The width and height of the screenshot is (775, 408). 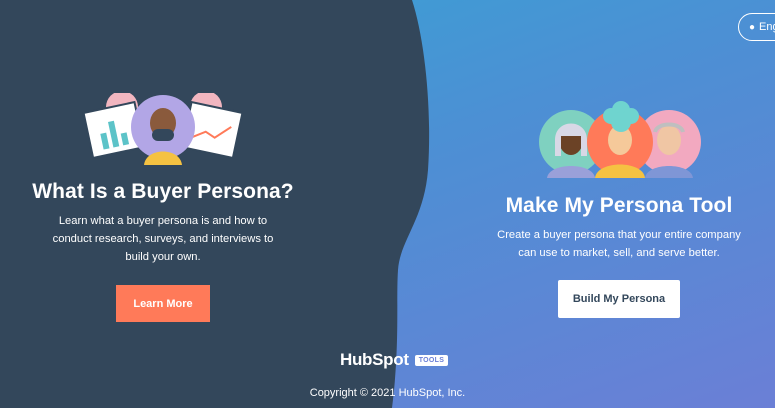 I want to click on description-line: build your own., so click(x=163, y=257).